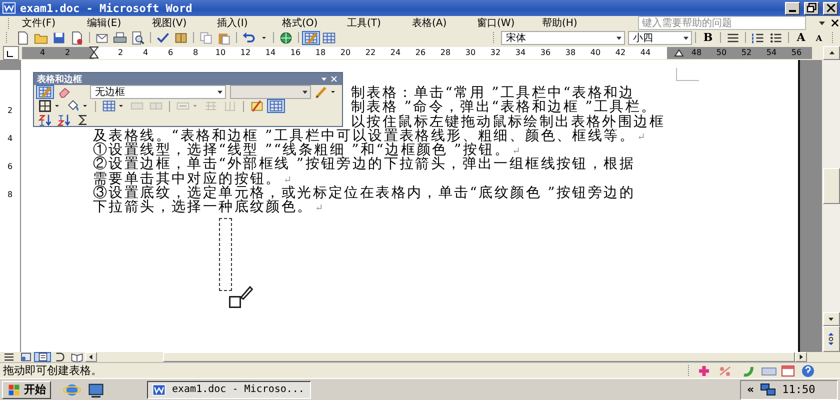 This screenshot has height=400, width=840. Describe the element at coordinates (696, 52) in the screenshot. I see `ruler-number: 48` at that location.